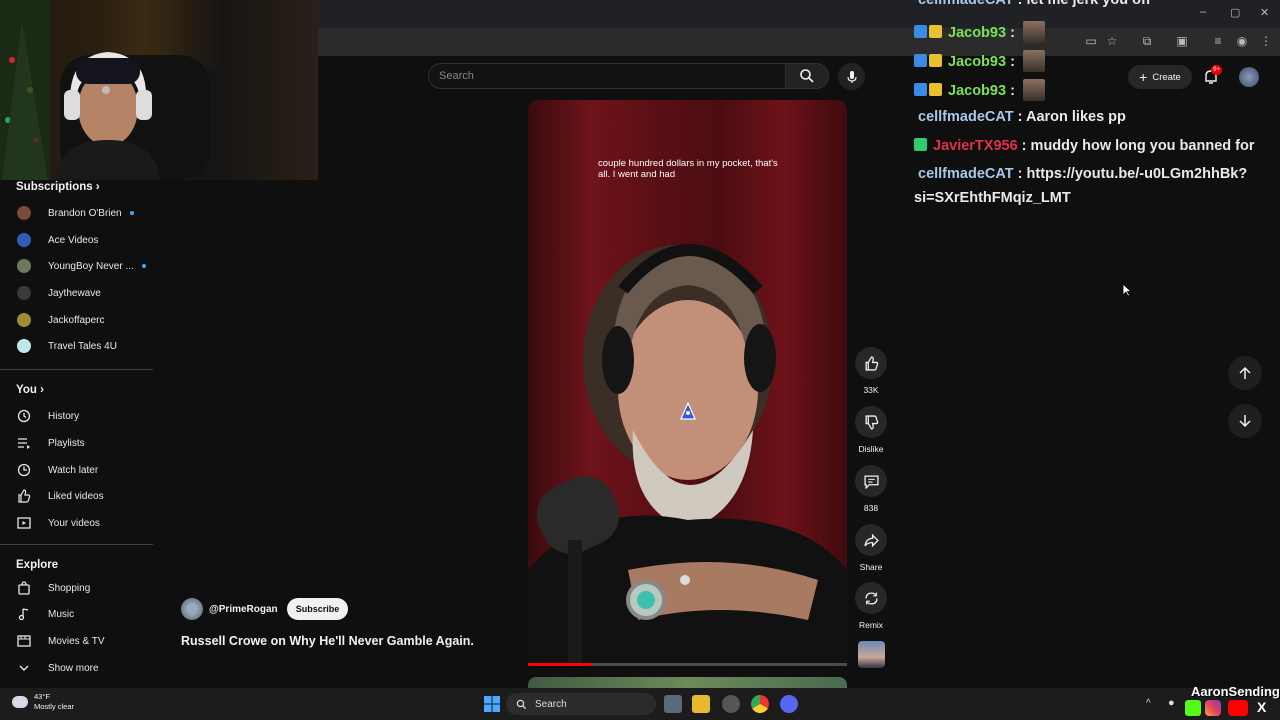 The width and height of the screenshot is (1280, 720). Describe the element at coordinates (871, 508) in the screenshot. I see `comment-count: 838` at that location.